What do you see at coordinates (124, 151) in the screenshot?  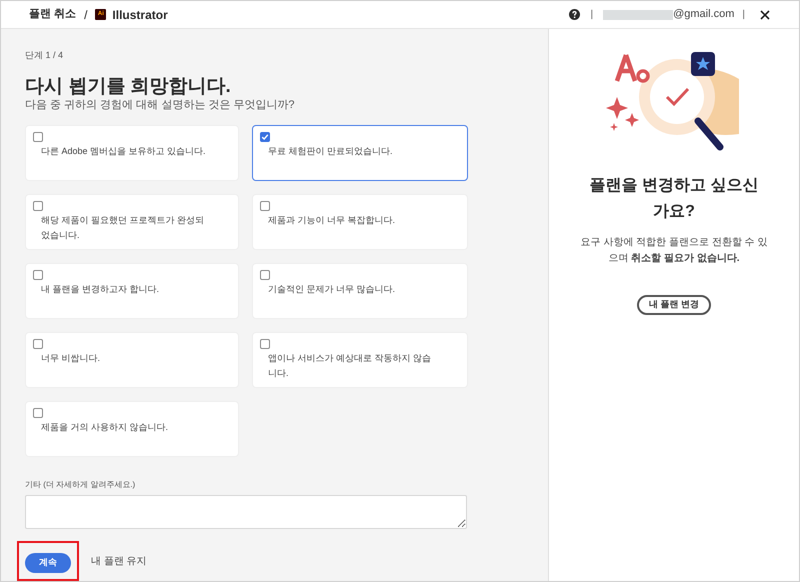 I see `option-label: 다른 Adobe 멤버십을 보유하고 있습니다.` at bounding box center [124, 151].